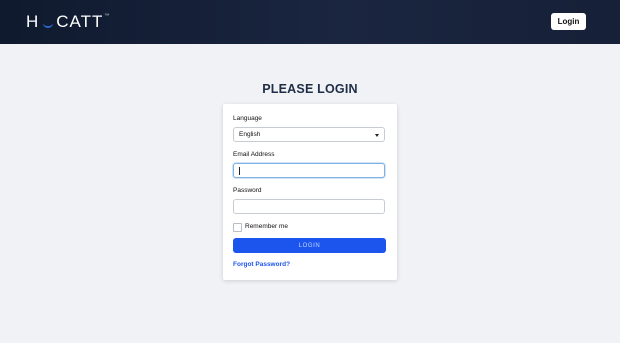 The width and height of the screenshot is (620, 343). What do you see at coordinates (377, 135) in the screenshot?
I see `caret-down-icon` at bounding box center [377, 135].